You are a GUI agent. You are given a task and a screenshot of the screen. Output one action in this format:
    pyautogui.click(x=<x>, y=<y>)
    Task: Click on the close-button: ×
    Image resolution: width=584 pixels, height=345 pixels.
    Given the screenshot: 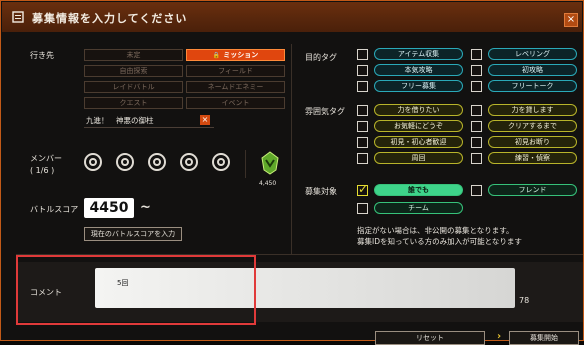 What is the action you would take?
    pyautogui.click(x=571, y=20)
    